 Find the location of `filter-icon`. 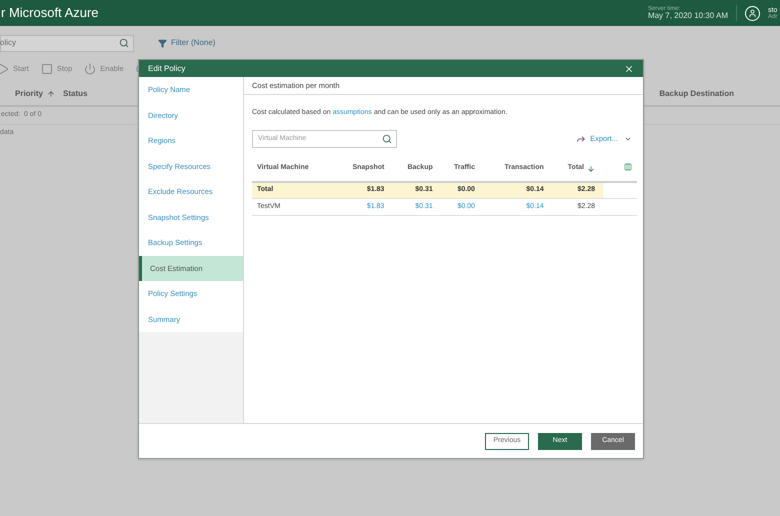

filter-icon is located at coordinates (162, 43).